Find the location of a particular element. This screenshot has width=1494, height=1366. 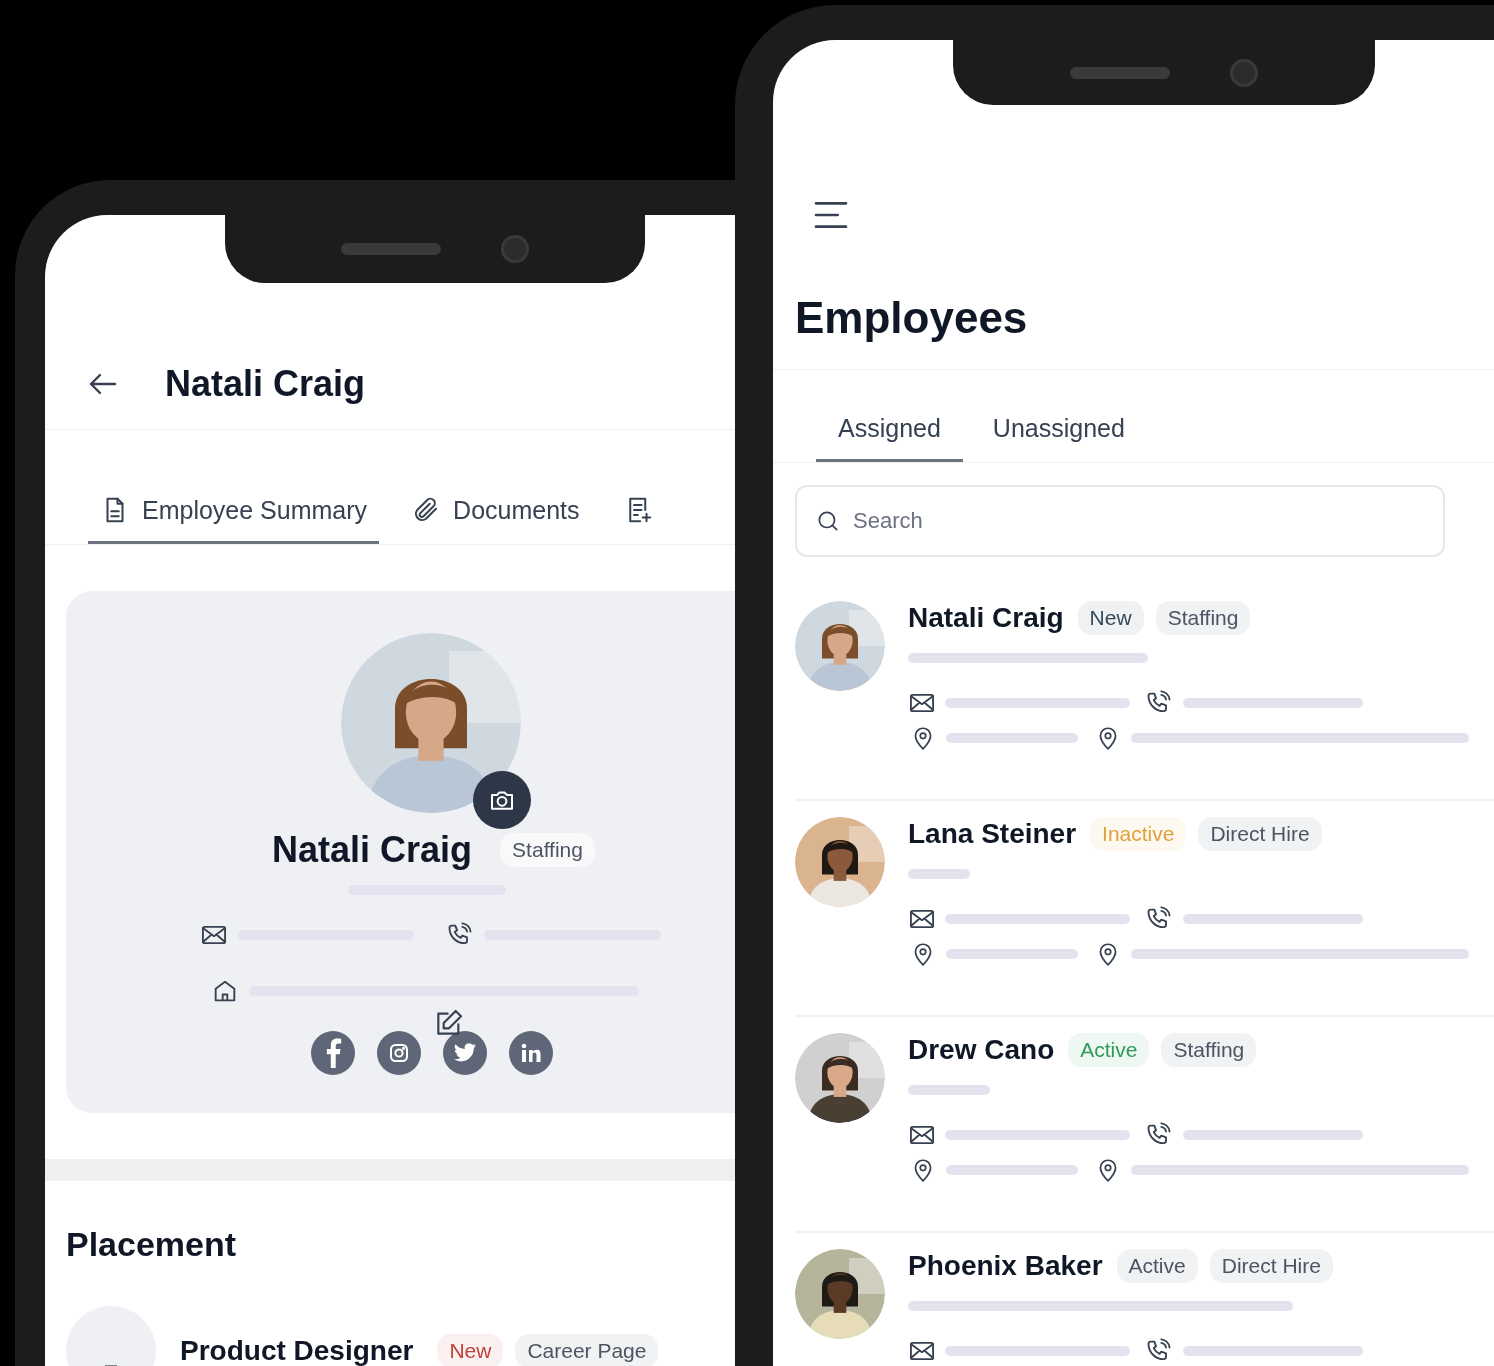

profile-name: Natali Craig is located at coordinates (372, 850).